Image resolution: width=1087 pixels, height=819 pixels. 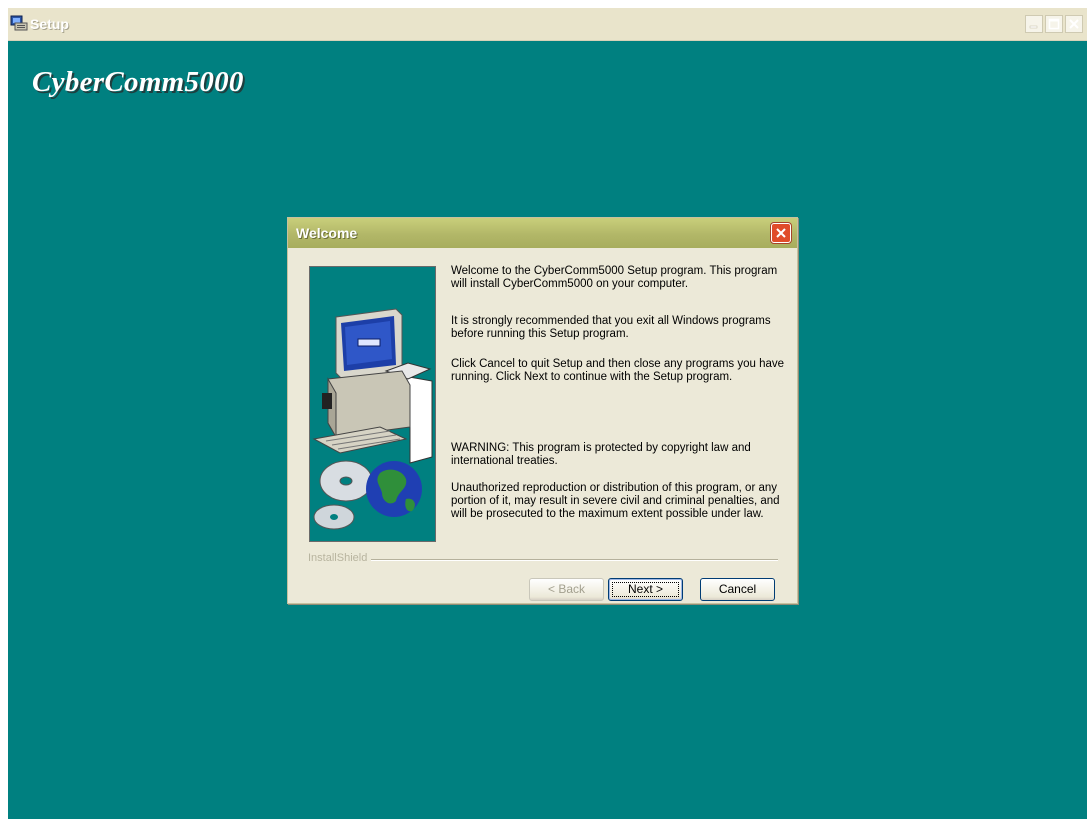 I want to click on setup-illustration, so click(x=372, y=404).